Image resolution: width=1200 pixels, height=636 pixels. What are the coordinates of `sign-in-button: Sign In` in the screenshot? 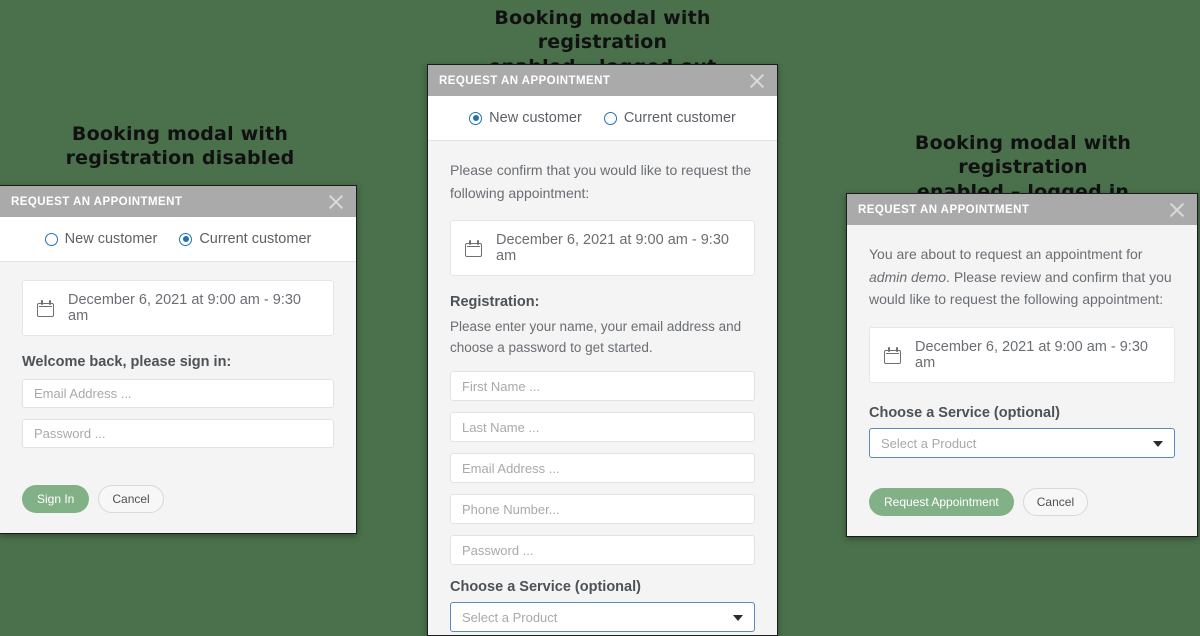 It's located at (56, 499).